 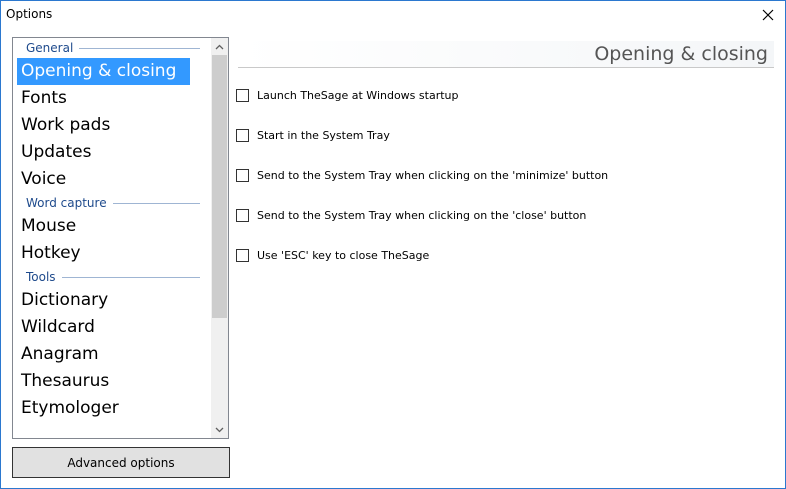 What do you see at coordinates (103, 152) in the screenshot?
I see `list-item-updates: Updates` at bounding box center [103, 152].